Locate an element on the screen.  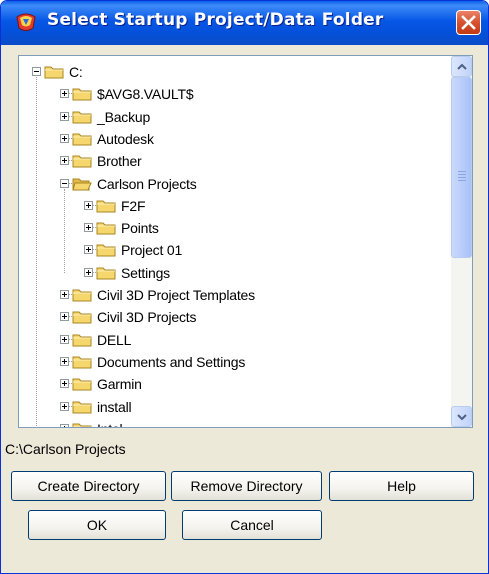
create-directory-button: Create Directory is located at coordinates (88, 486).